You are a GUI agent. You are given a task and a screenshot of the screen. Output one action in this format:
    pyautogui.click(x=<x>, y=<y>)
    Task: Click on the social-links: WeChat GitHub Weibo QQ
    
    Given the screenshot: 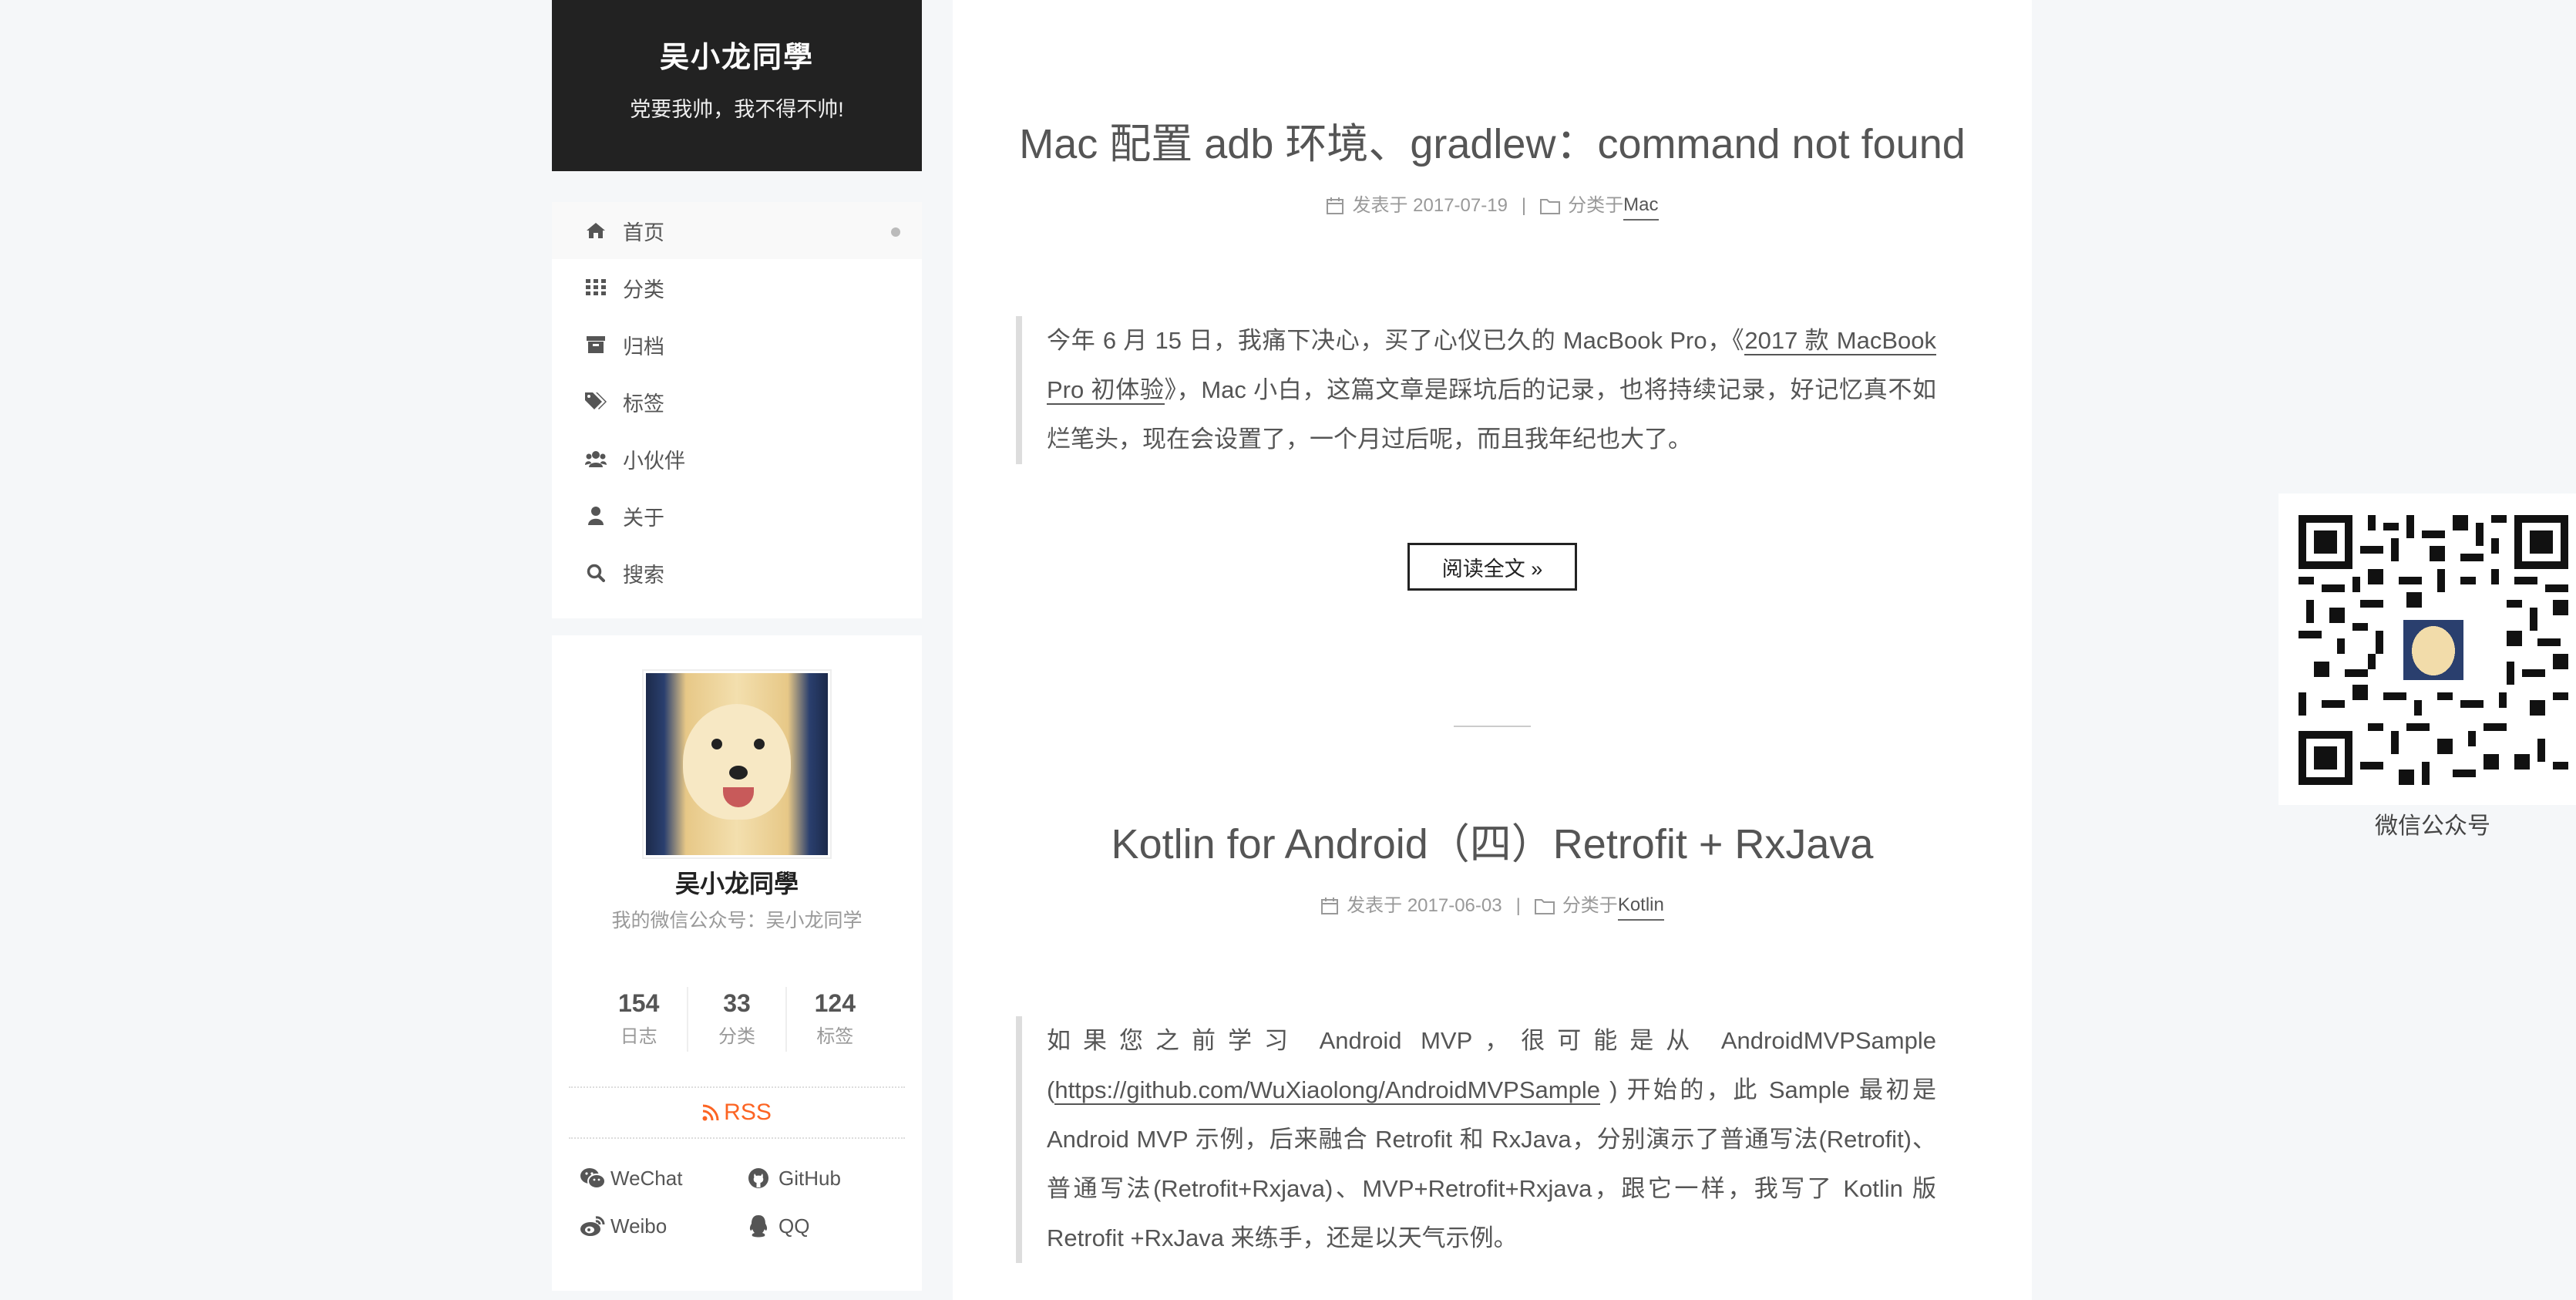 What is the action you would take?
    pyautogui.click(x=741, y=1202)
    